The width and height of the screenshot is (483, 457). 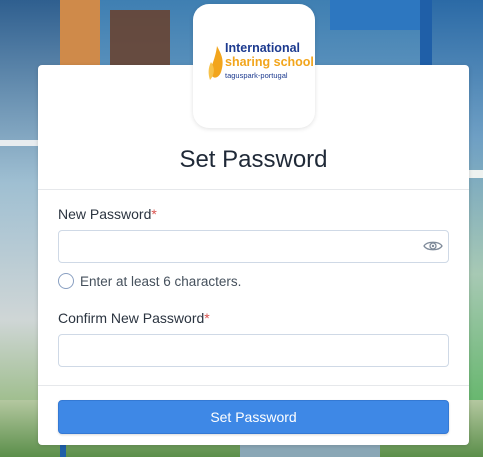 What do you see at coordinates (269, 62) in the screenshot?
I see `logo-text-line2: sharing school` at bounding box center [269, 62].